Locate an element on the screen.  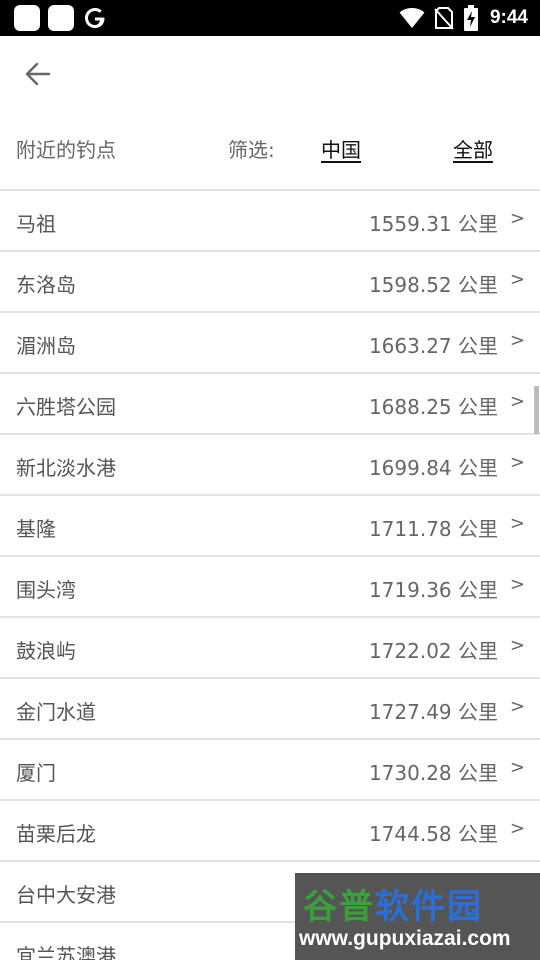
filter-option-china: 中国 is located at coordinates (341, 148).